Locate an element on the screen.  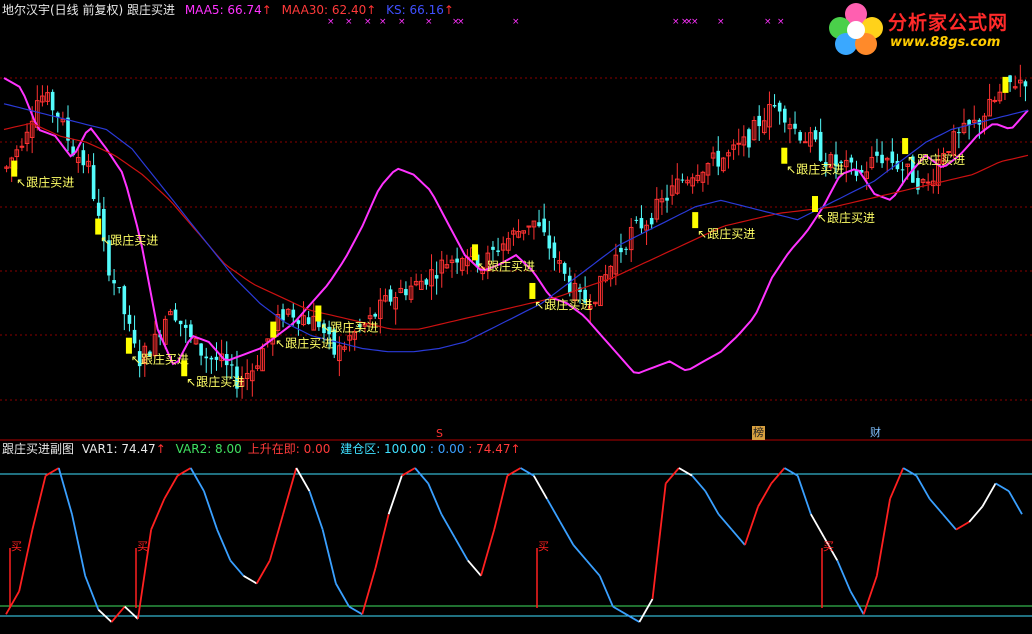
top-cross-markers: × × × × × × ×× × × ××× × × × is located at coordinates (556, 22).